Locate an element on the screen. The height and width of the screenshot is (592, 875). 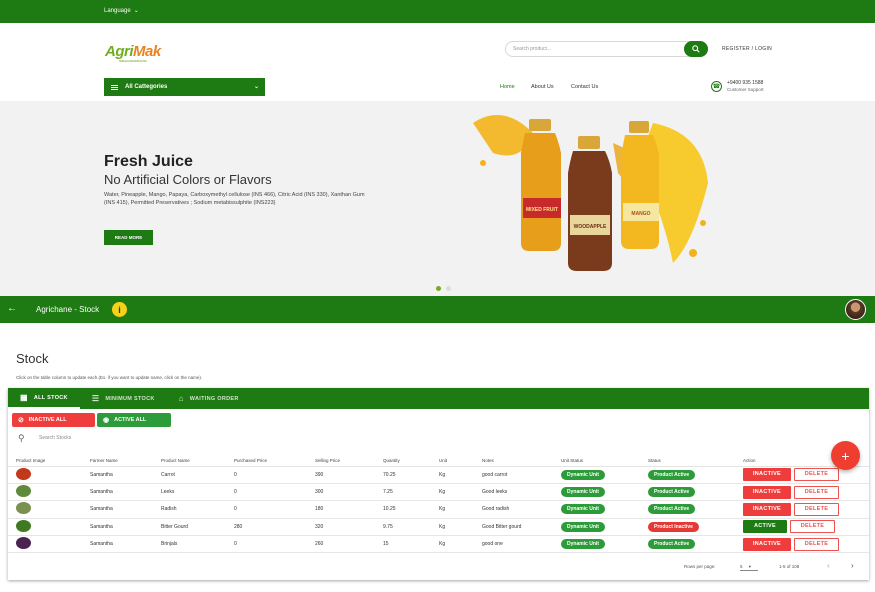
rows-per-page-select: 5 ▾ is located at coordinates (749, 567).